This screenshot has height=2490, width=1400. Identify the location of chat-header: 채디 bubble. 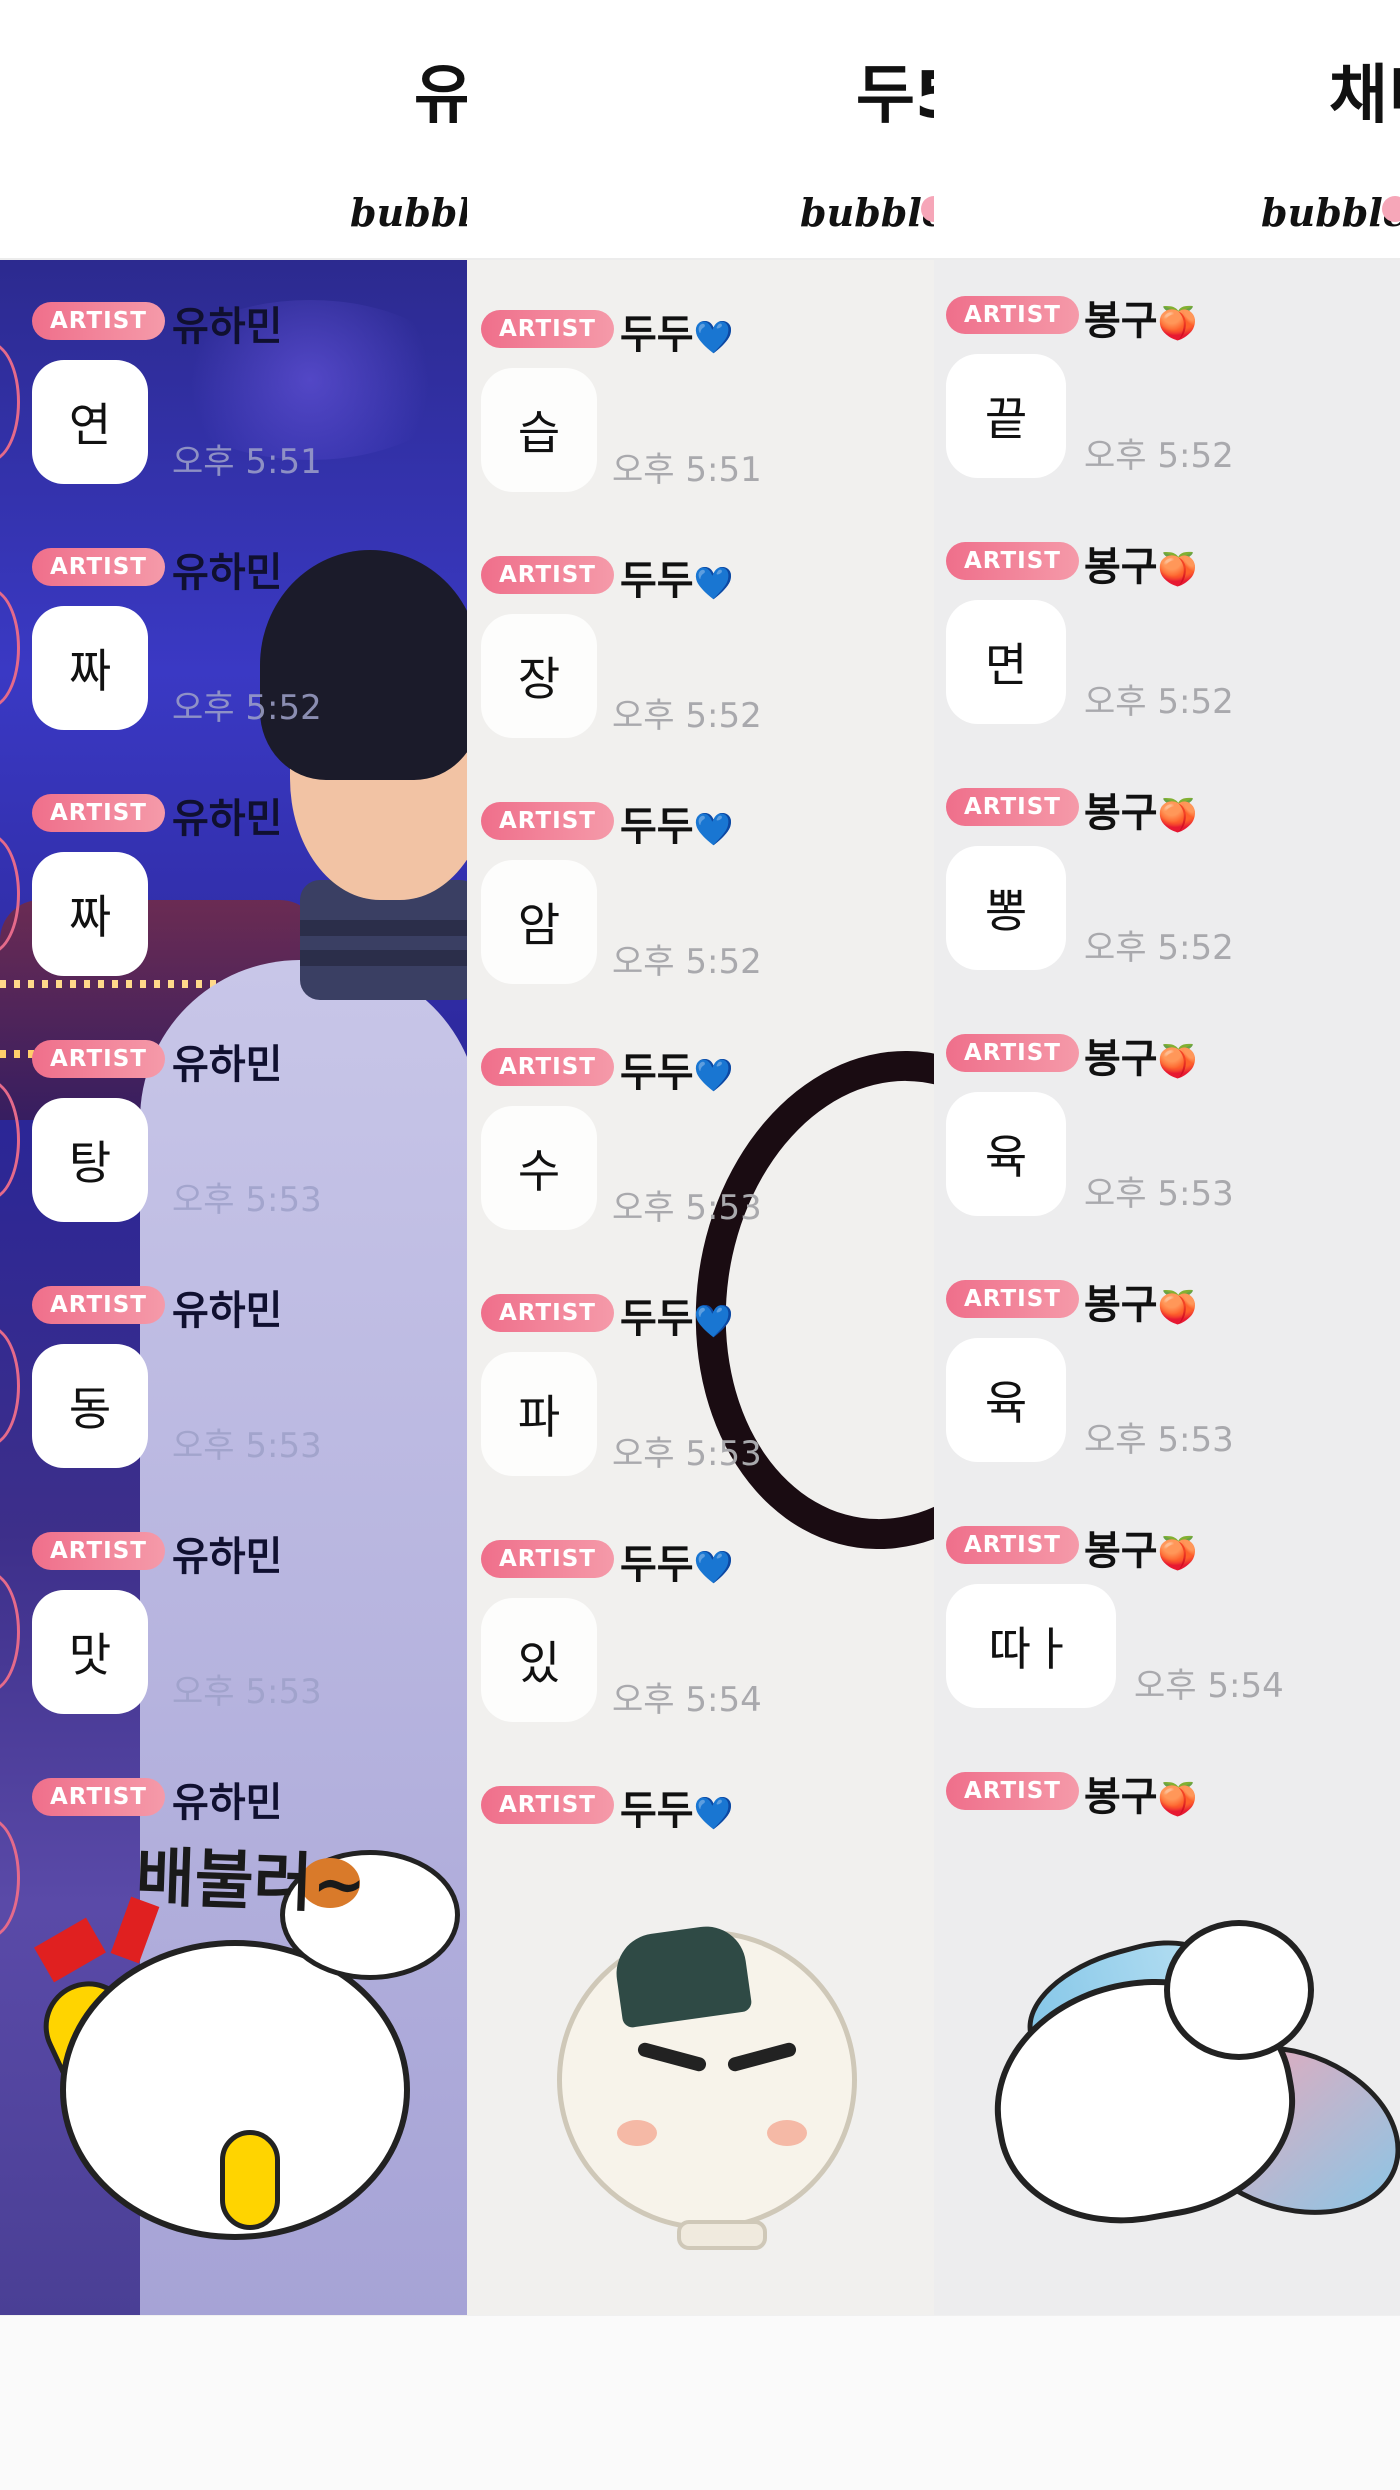
(1167, 130).